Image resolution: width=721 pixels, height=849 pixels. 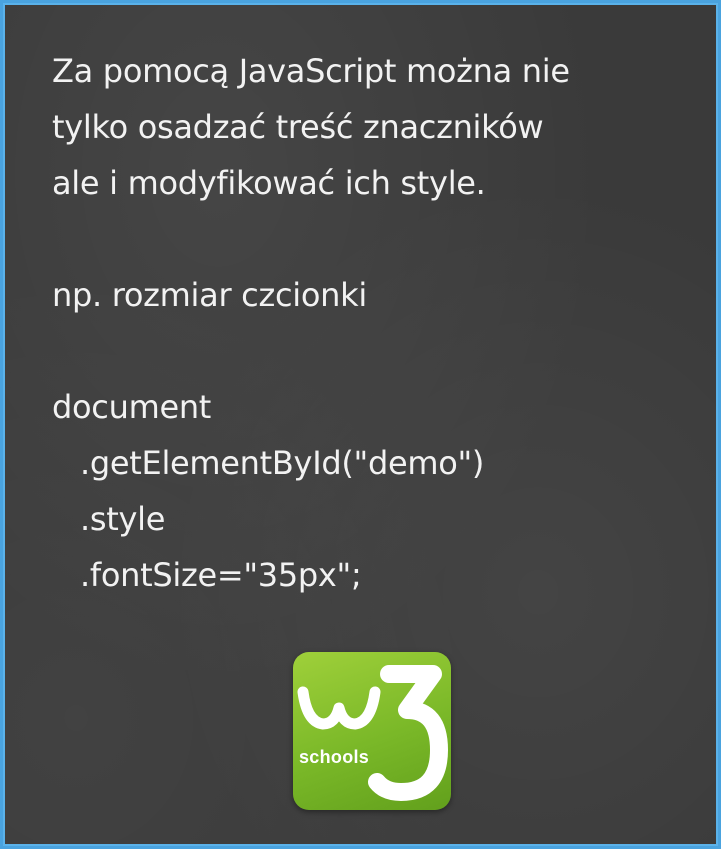 I want to click on w3-mark-icon, so click(x=372, y=733).